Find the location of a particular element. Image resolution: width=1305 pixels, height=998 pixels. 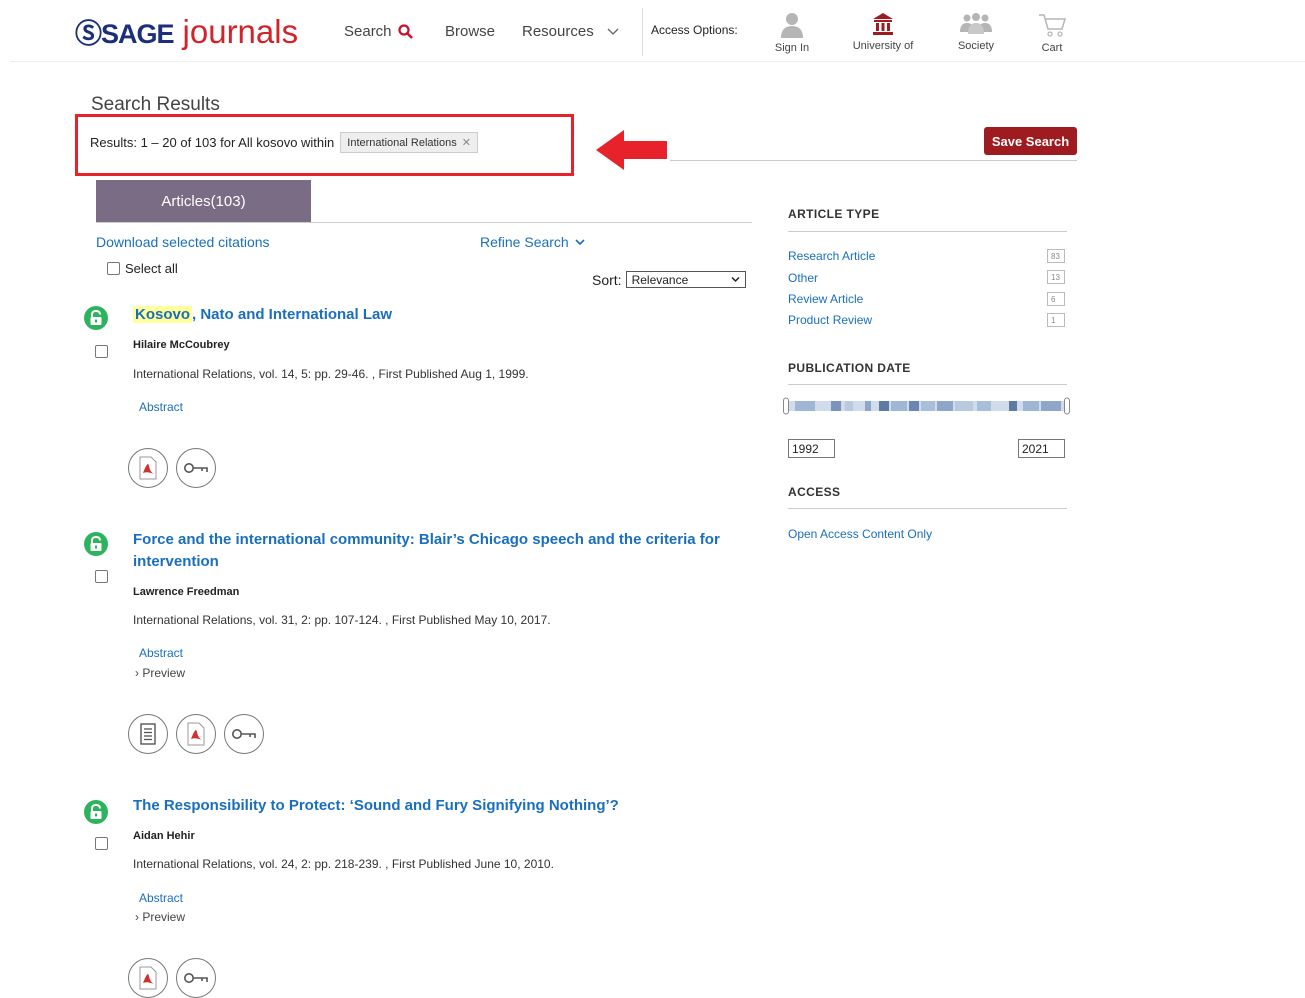

cart-icon is located at coordinates (1053, 25).